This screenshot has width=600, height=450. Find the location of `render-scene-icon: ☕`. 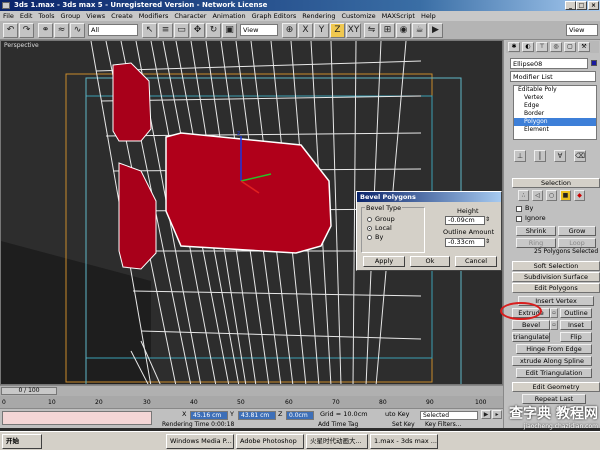

render-scene-icon: ☕ is located at coordinates (419, 30).